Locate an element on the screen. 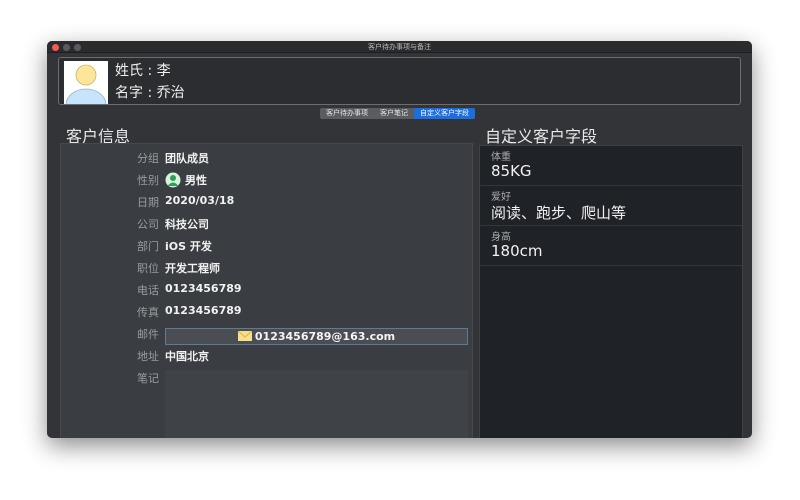  field-label: 日期 is located at coordinates (148, 202).